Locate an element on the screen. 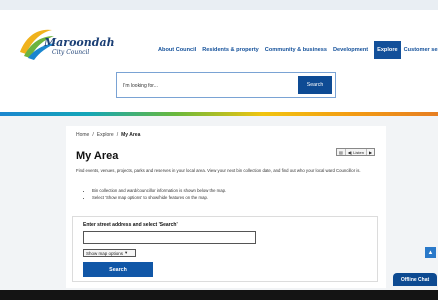 The height and width of the screenshot is (300, 438). breadcrumb-current: My Area is located at coordinates (131, 135).